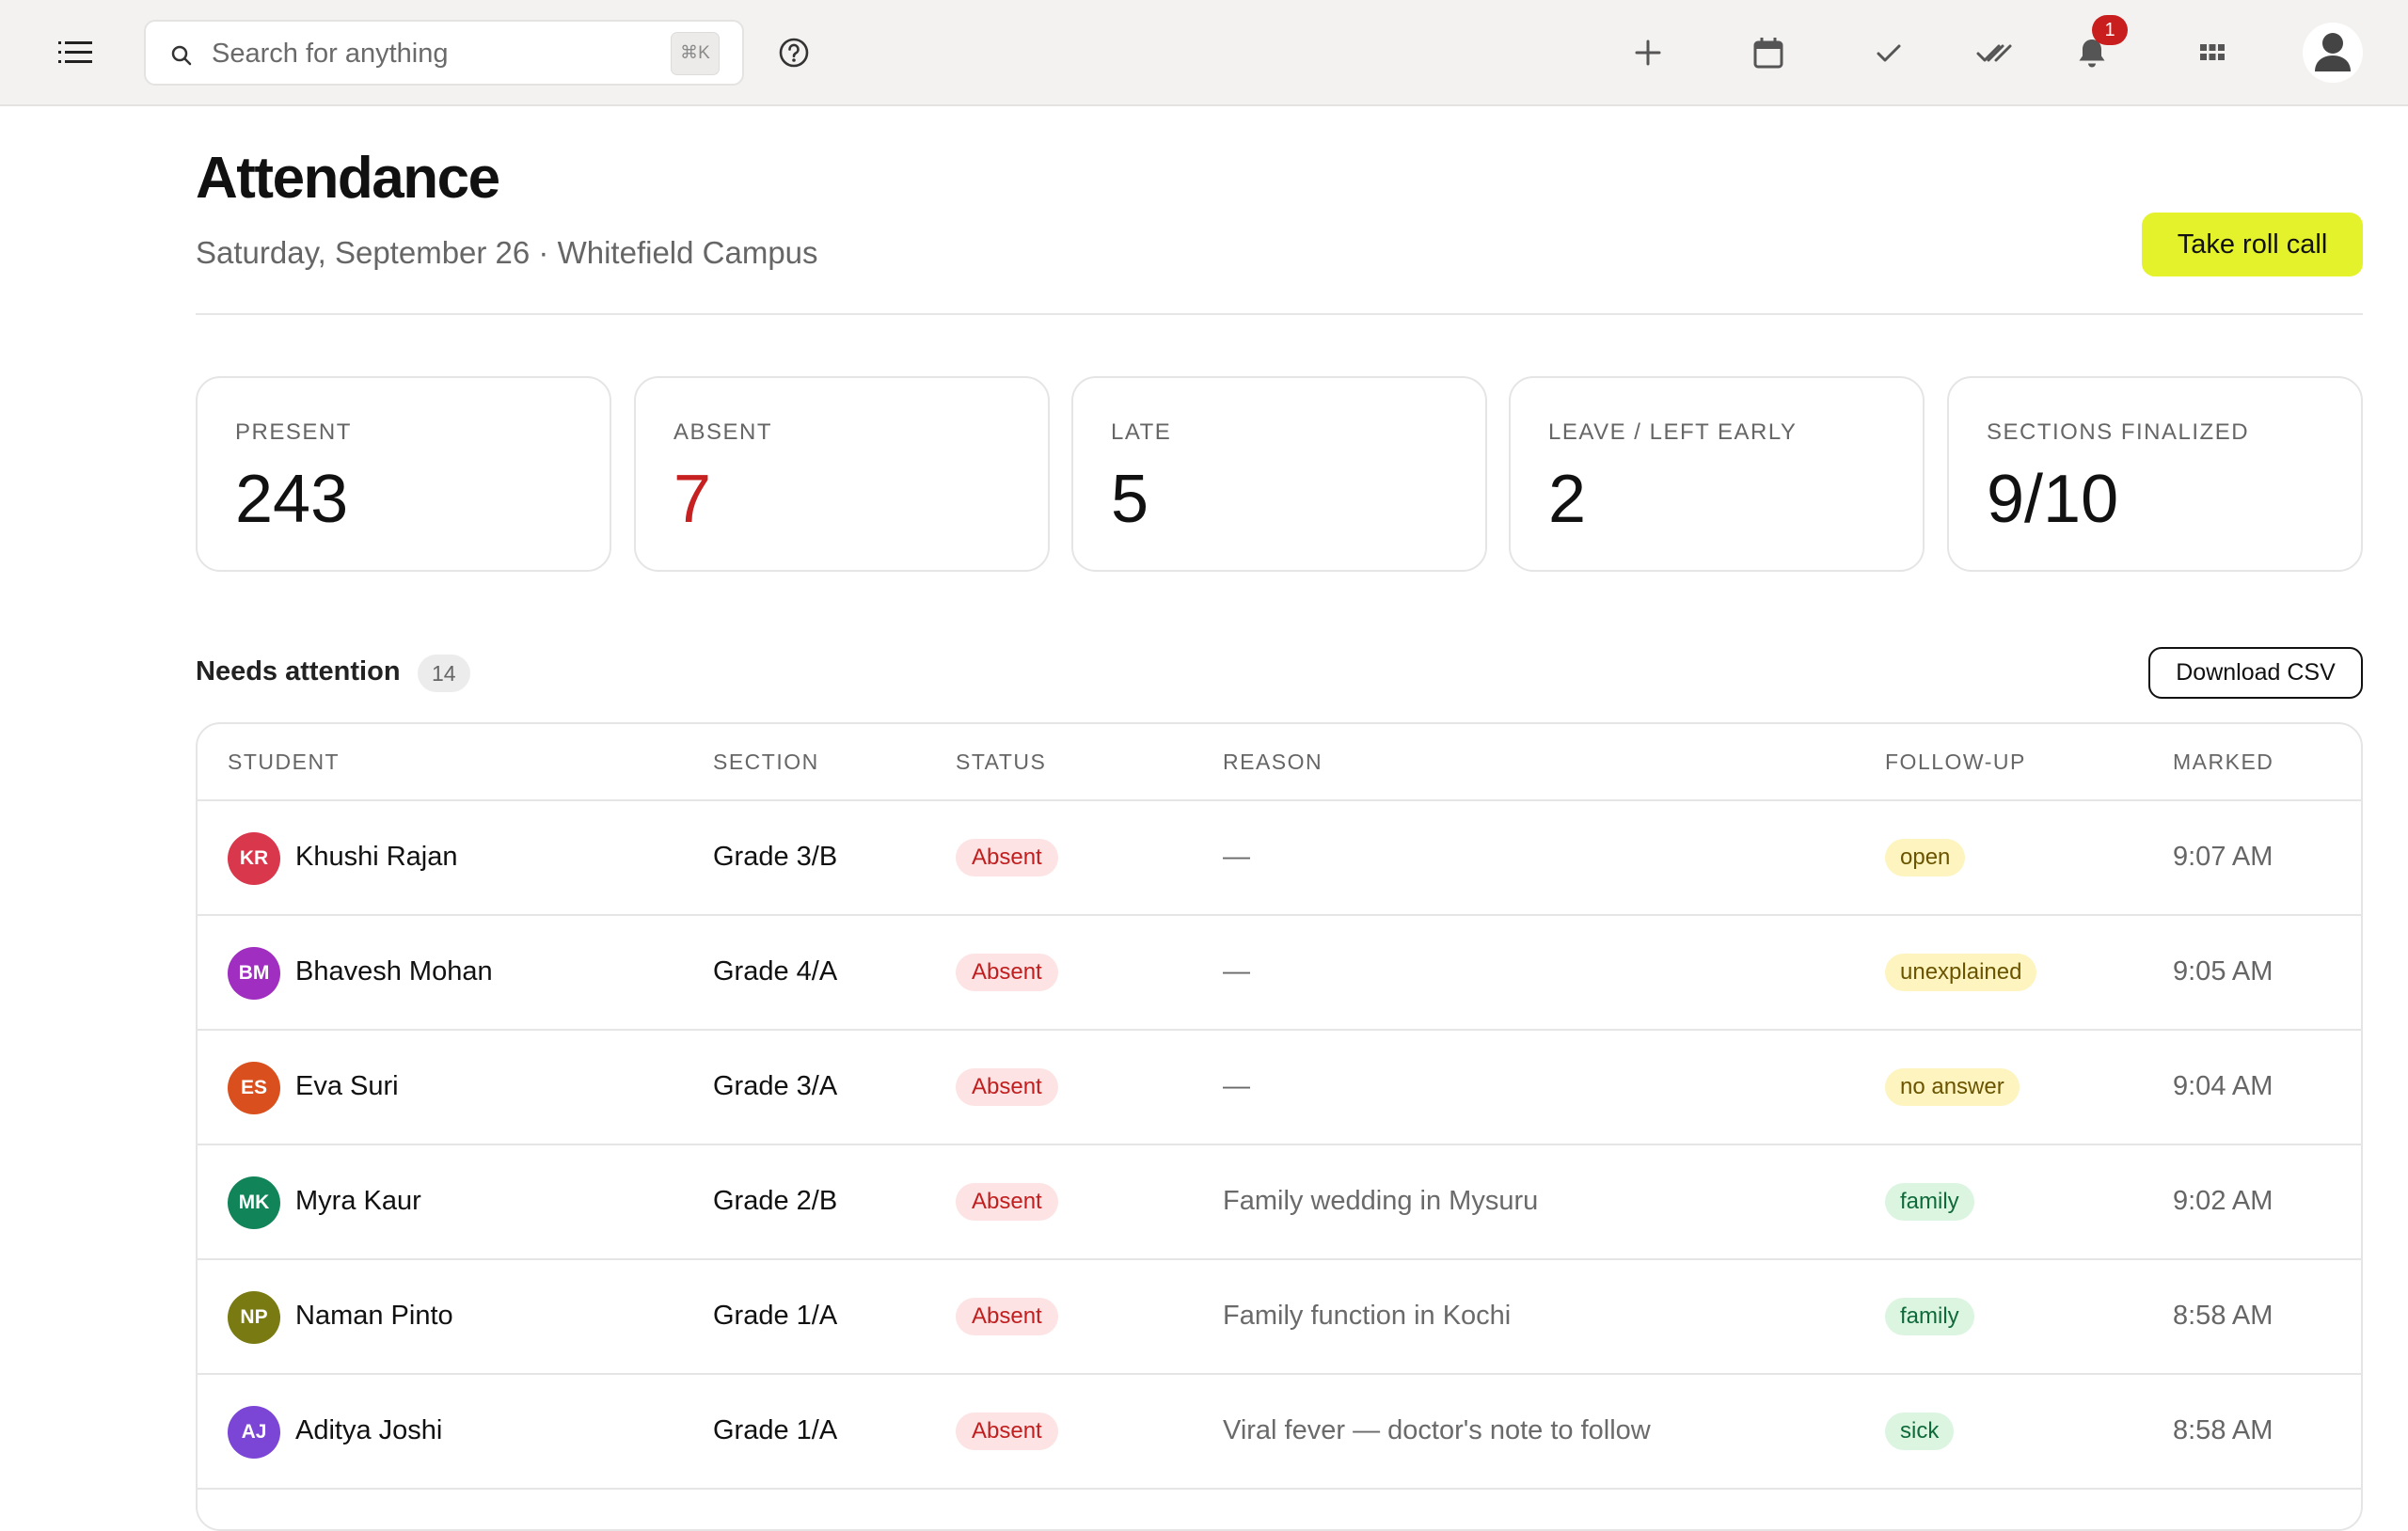 The image size is (2408, 1531). What do you see at coordinates (254, 1202) in the screenshot?
I see `avatar: MK` at bounding box center [254, 1202].